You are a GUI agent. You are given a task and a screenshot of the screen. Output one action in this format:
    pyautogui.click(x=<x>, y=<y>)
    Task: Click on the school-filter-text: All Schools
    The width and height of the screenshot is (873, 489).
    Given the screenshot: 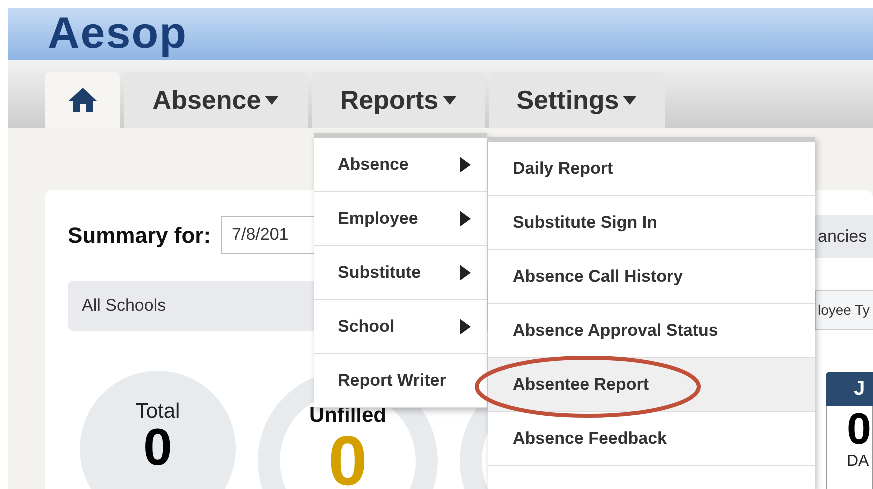 What is the action you would take?
    pyautogui.click(x=124, y=306)
    